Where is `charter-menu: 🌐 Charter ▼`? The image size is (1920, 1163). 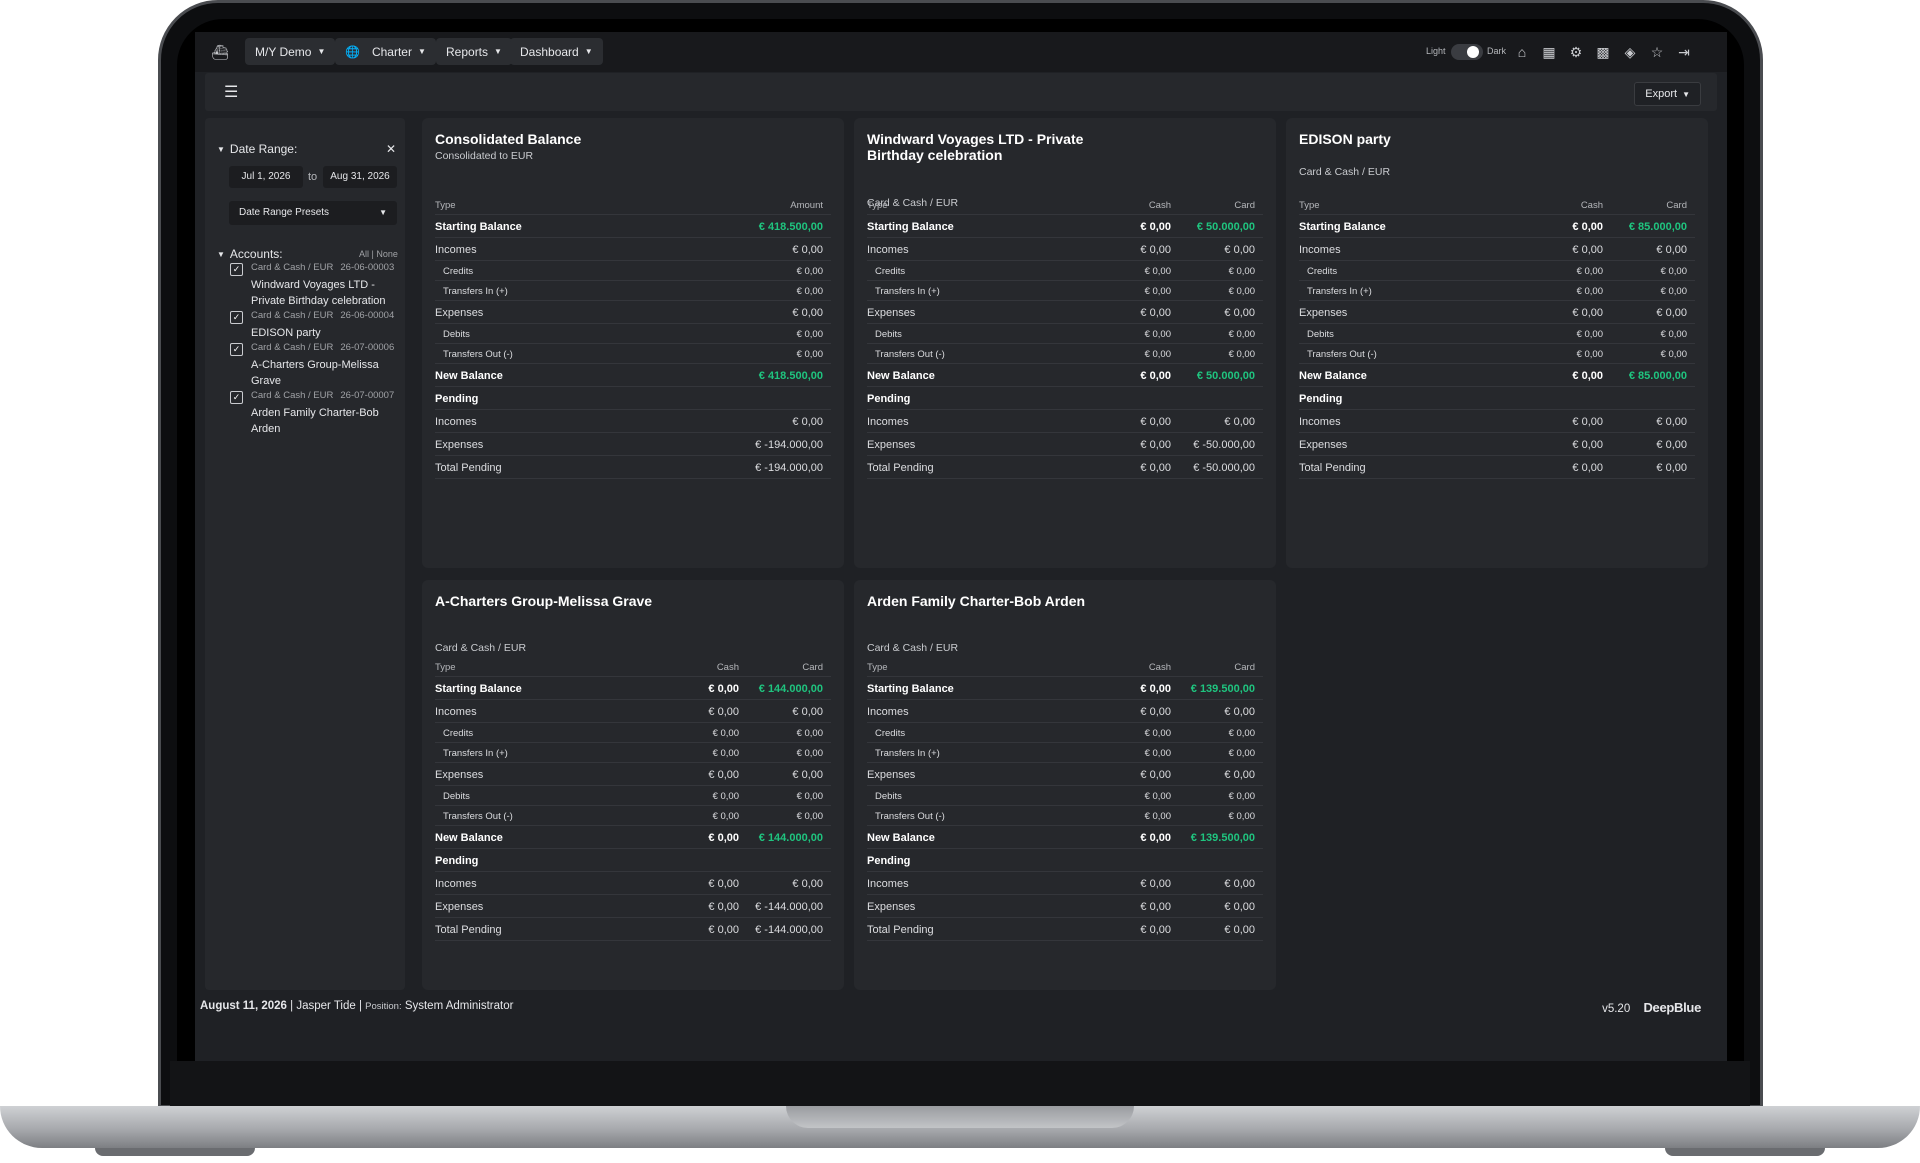
charter-menu: 🌐 Charter ▼ is located at coordinates (385, 51).